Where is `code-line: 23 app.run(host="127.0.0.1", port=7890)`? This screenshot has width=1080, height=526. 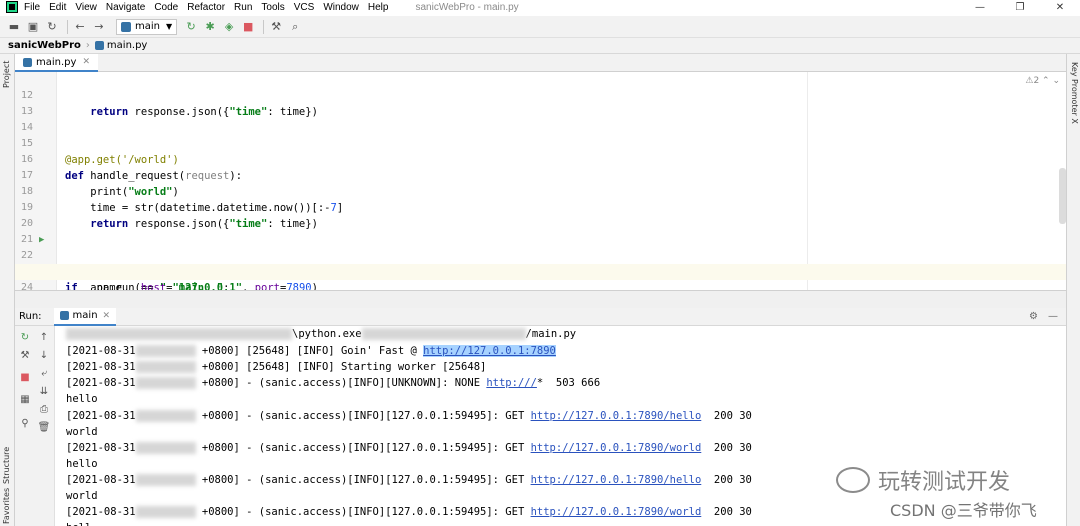 code-line: 23 app.run(host="127.0.0.1", port=7890) is located at coordinates (540, 269).